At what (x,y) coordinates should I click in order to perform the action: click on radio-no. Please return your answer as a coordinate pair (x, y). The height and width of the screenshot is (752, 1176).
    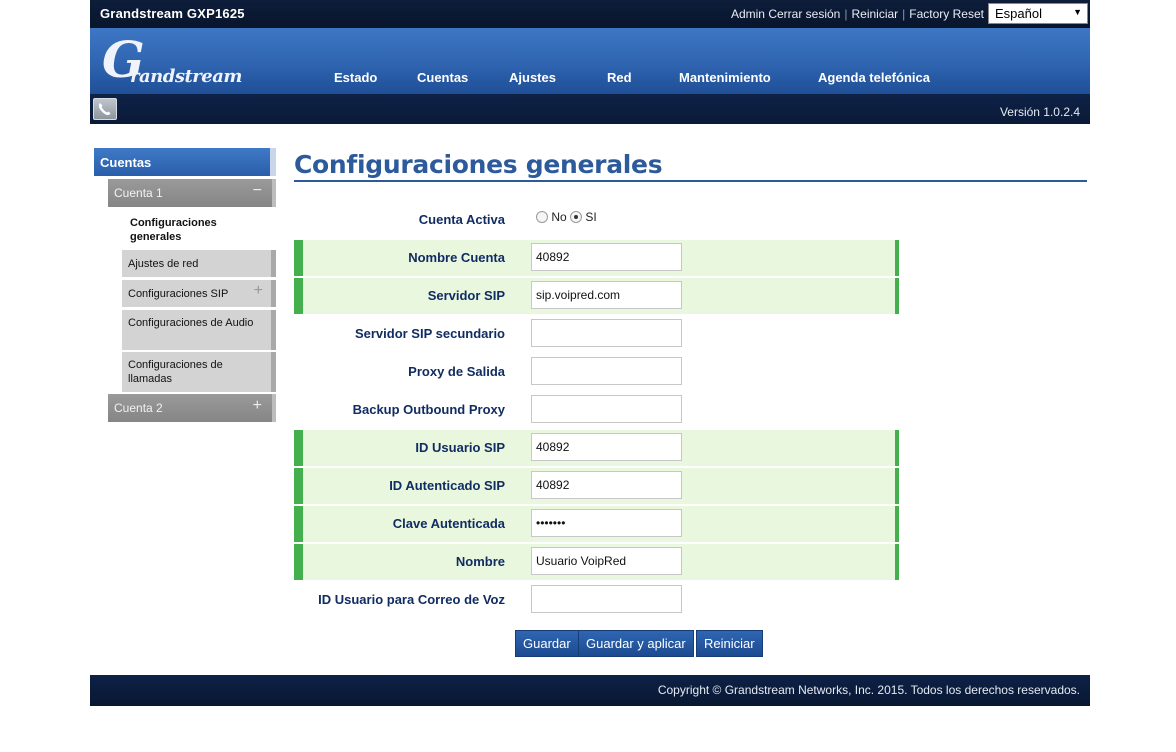
    Looking at the image, I should click on (542, 217).